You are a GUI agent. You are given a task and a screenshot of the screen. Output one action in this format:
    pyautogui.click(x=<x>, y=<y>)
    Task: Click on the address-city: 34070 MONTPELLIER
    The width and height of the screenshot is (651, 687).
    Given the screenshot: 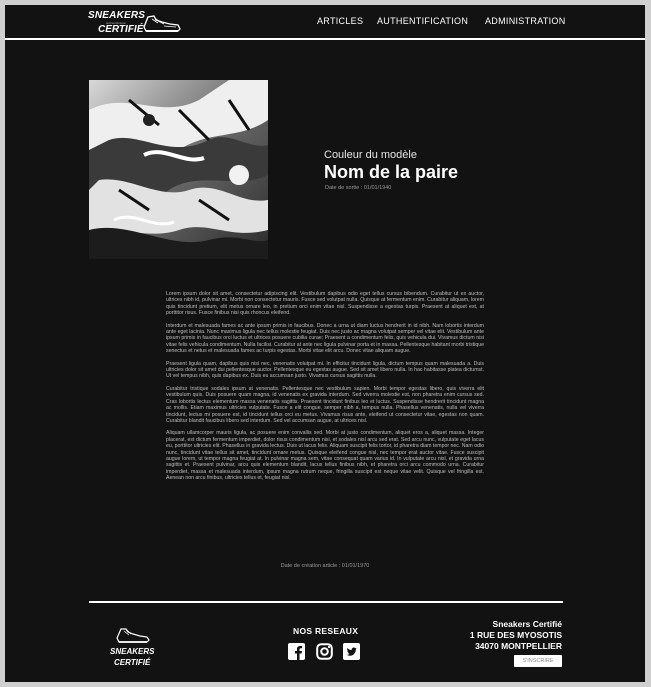 What is the action you would take?
    pyautogui.click(x=518, y=646)
    